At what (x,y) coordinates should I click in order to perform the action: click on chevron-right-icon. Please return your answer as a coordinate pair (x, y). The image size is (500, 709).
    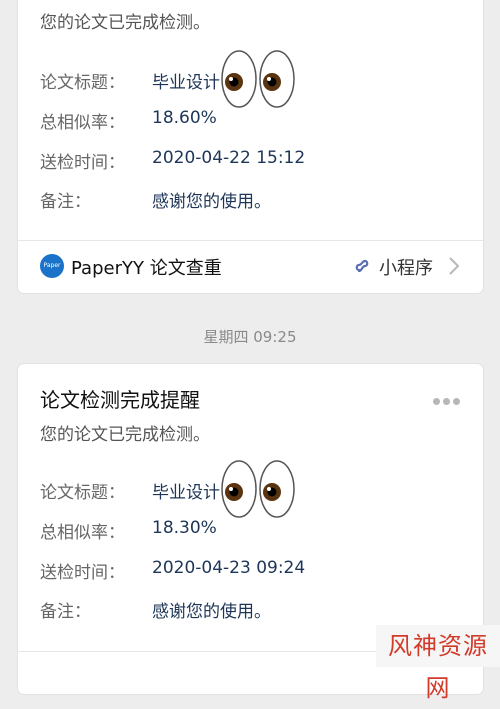
    Looking at the image, I should click on (454, 266).